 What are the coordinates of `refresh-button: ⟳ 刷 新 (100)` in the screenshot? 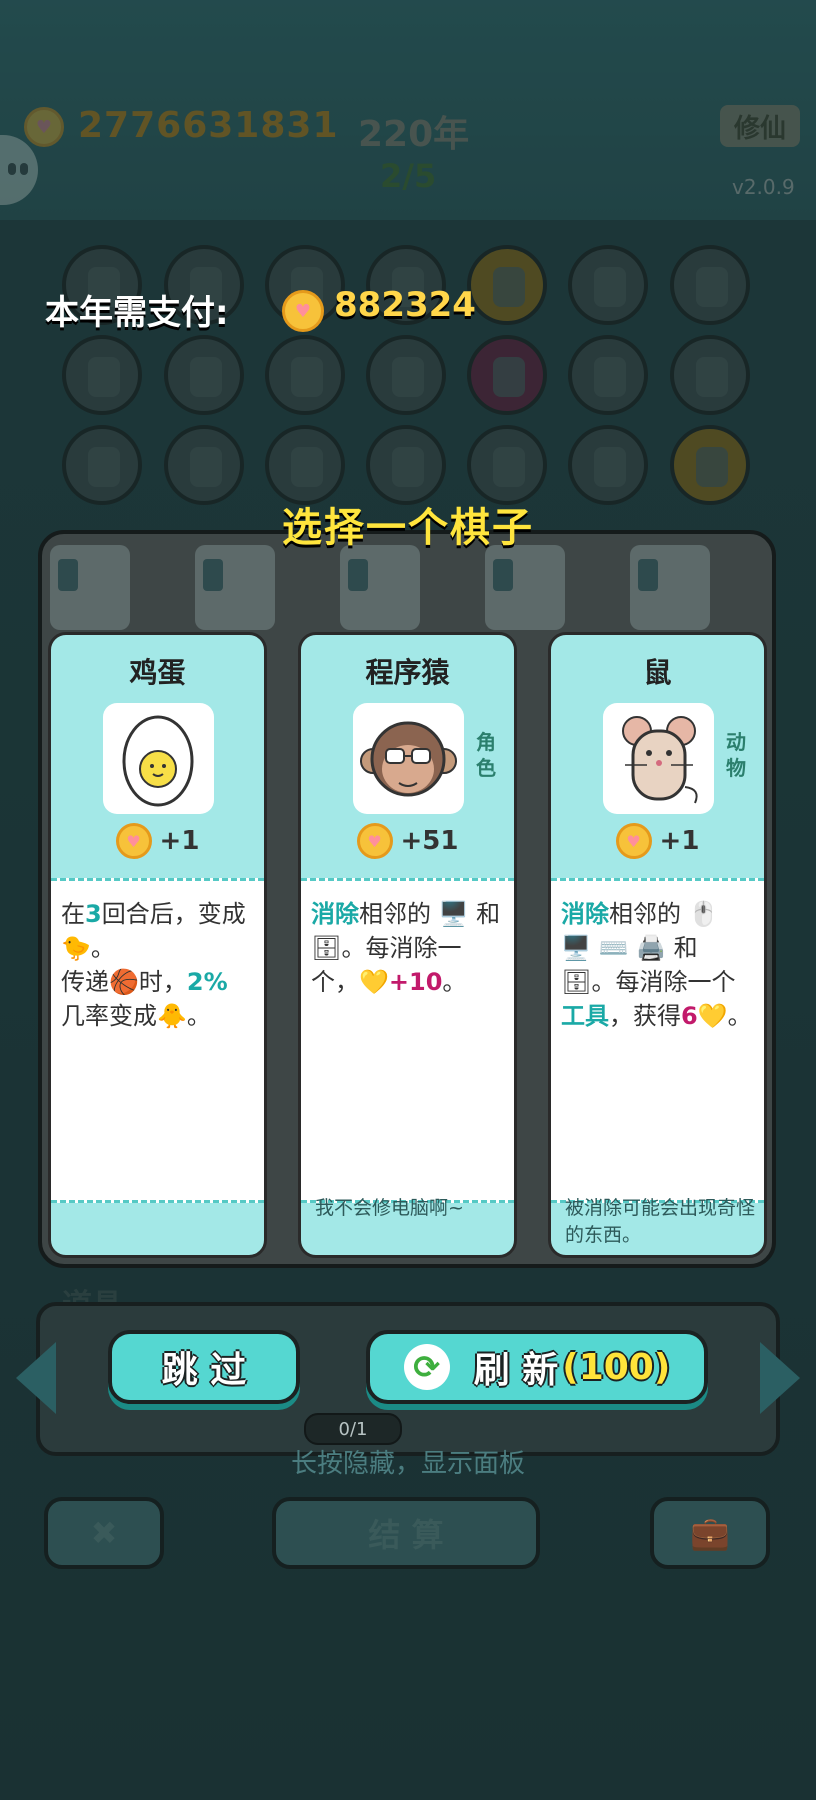 It's located at (537, 1367).